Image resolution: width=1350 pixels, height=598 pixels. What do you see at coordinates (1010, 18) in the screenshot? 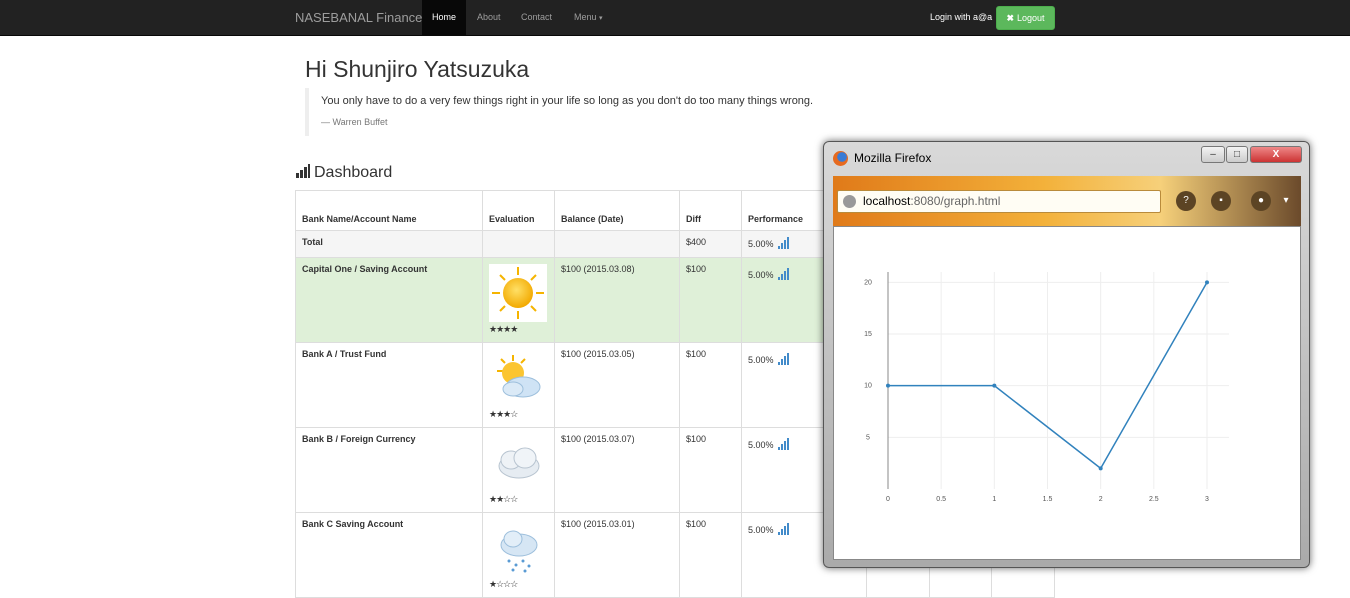
I see `close-icon: ✖` at bounding box center [1010, 18].